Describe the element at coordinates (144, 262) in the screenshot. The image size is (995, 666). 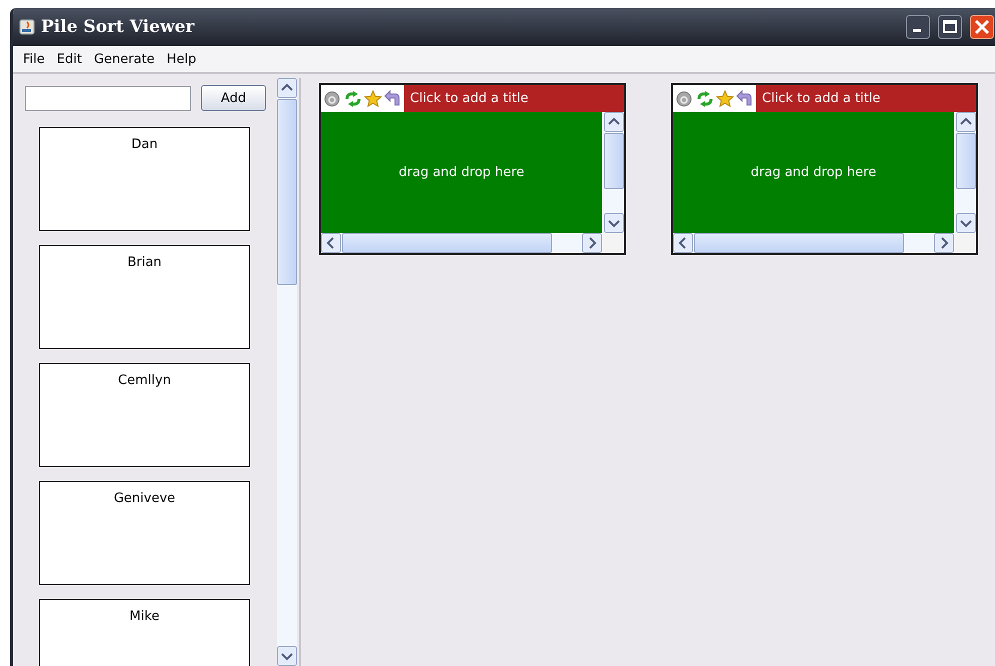
I see `card-name: Brian` at that location.